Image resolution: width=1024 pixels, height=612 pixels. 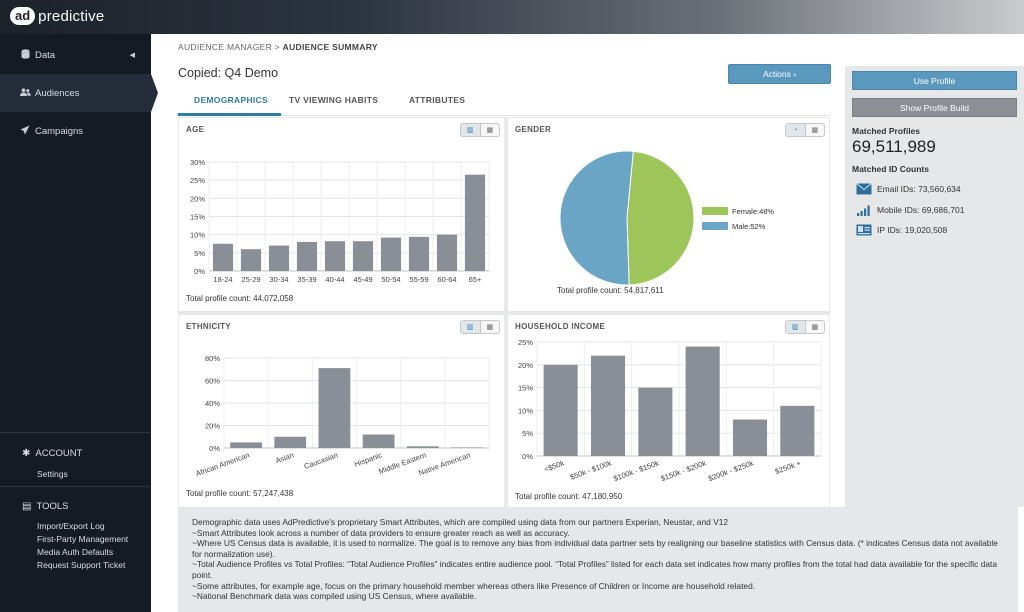 What do you see at coordinates (75, 55) in the screenshot?
I see `sidebar-item-data: Data ◀` at bounding box center [75, 55].